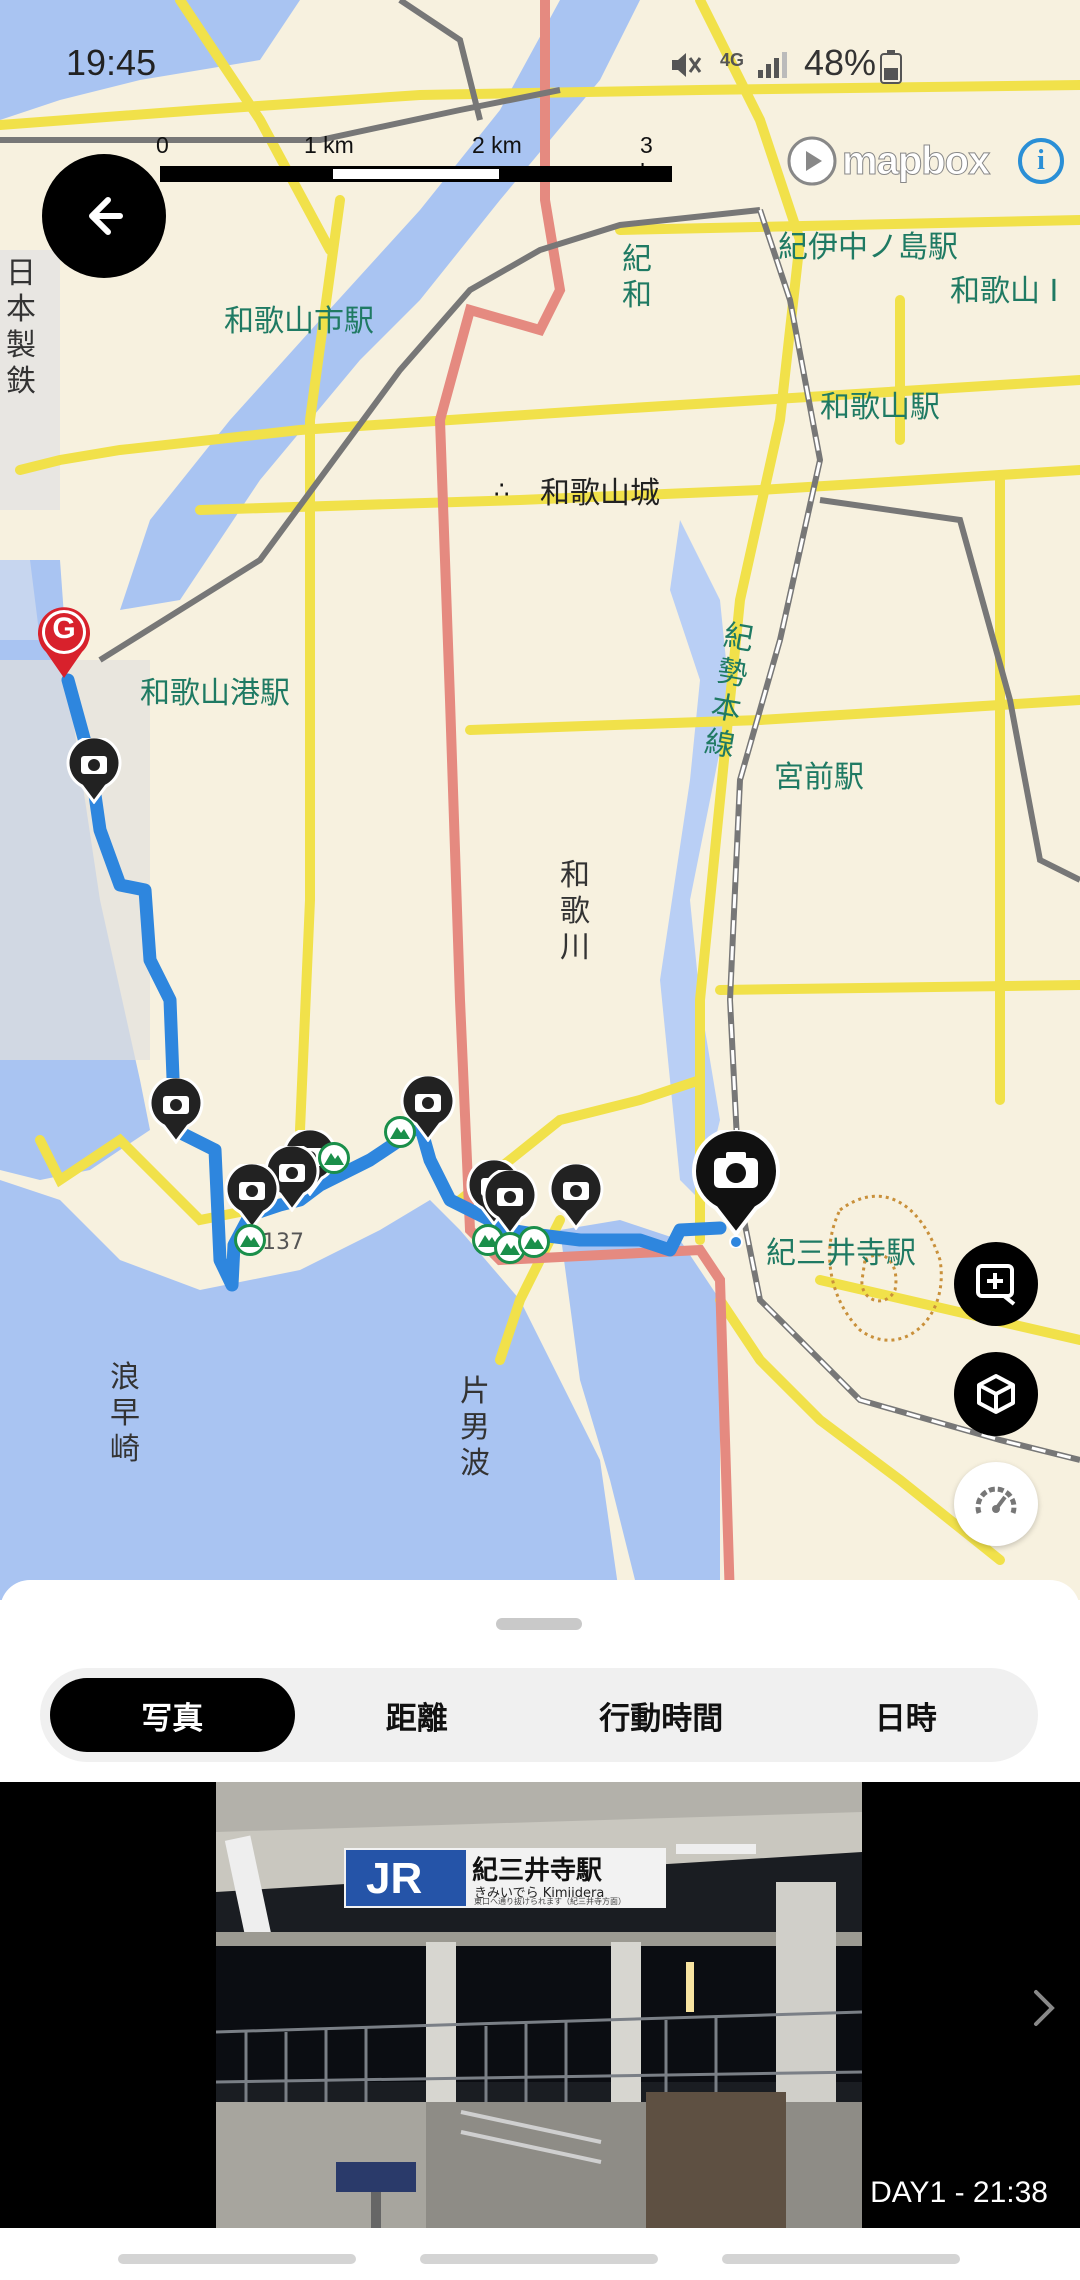 This screenshot has height=2280, width=1080. Describe the element at coordinates (868, 247) in the screenshot. I see `map-label-kii-nakanoshima: 紀伊中ノ島駅` at that location.